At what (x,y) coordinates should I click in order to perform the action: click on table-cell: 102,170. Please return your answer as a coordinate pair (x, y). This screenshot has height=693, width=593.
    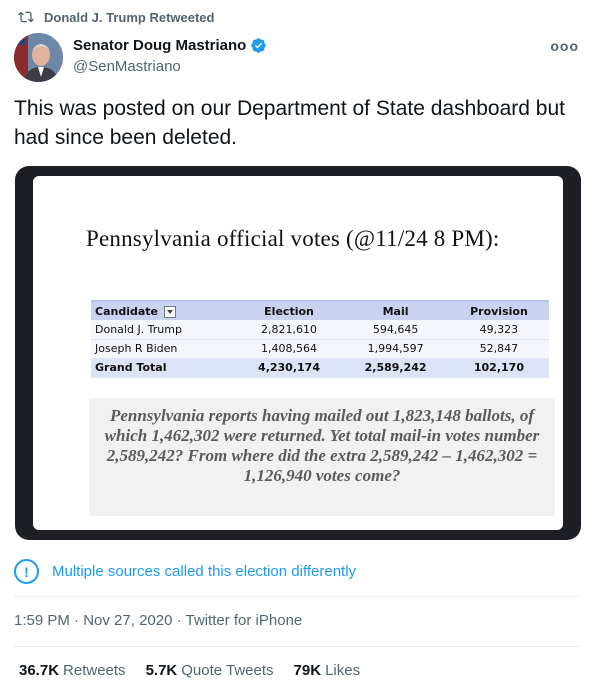
    Looking at the image, I should click on (498, 367).